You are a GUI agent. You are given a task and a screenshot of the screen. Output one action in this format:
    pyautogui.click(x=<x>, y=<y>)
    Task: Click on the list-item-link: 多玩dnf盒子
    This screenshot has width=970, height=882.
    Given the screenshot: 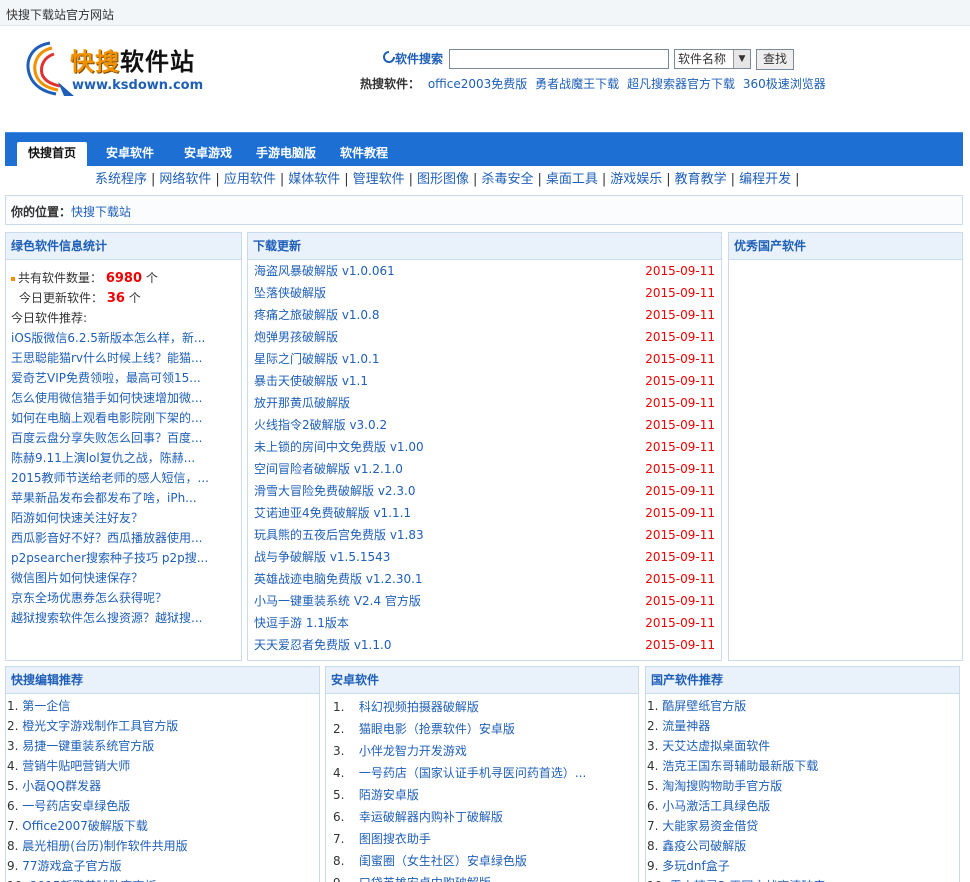 What is the action you would take?
    pyautogui.click(x=695, y=866)
    